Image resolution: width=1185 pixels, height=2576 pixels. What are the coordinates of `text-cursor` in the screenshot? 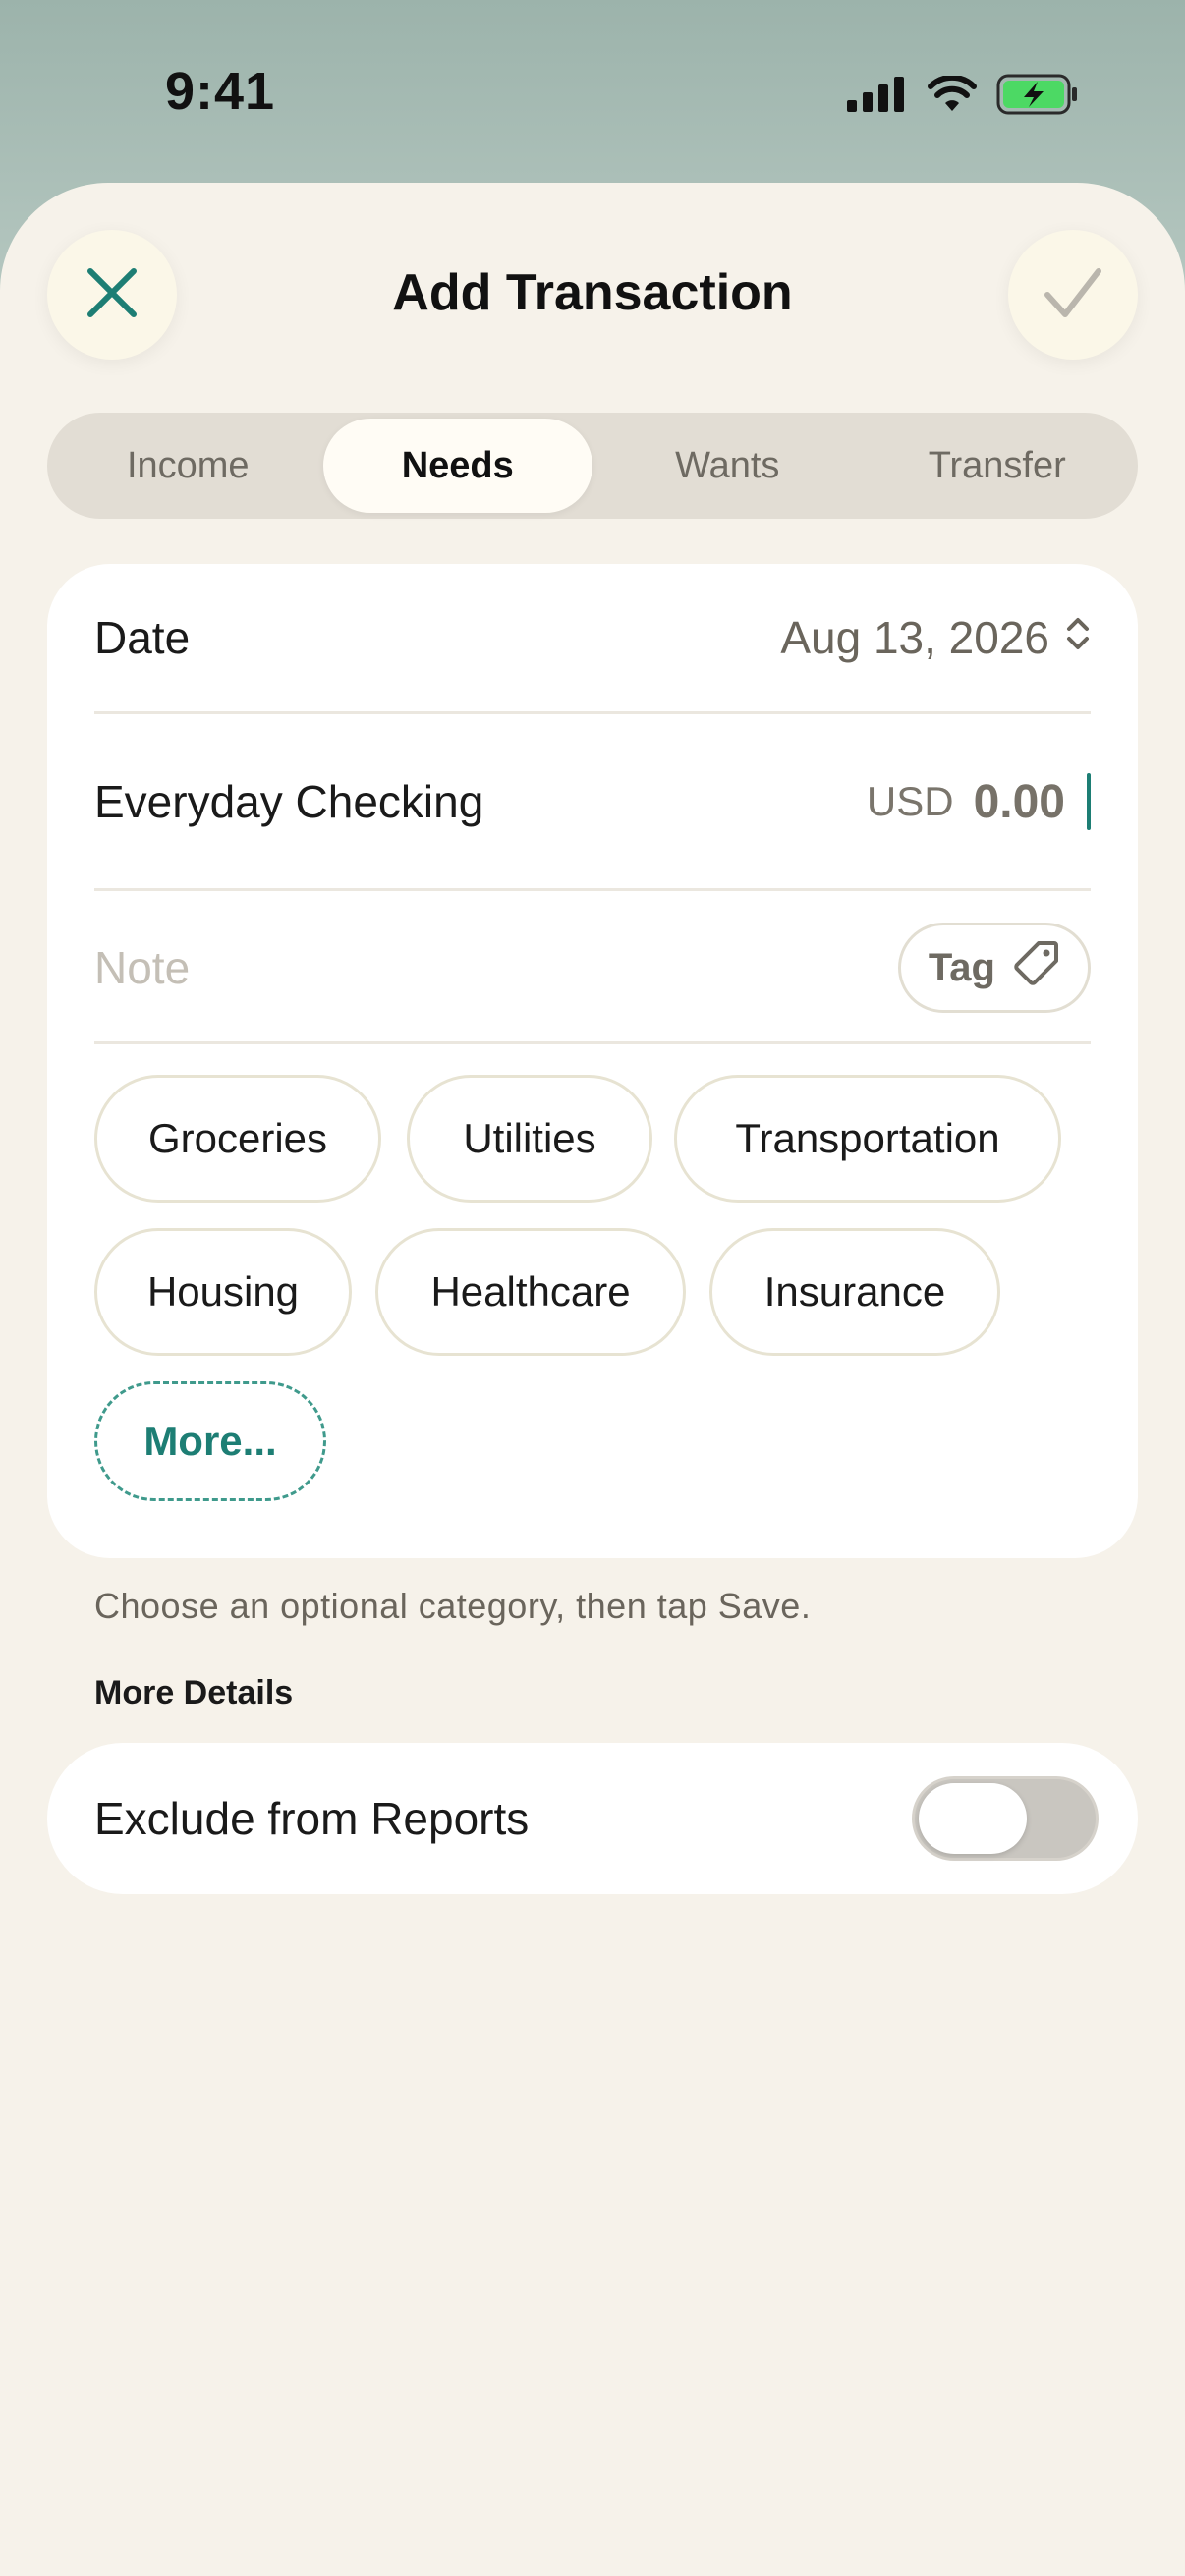 It's located at (1089, 801).